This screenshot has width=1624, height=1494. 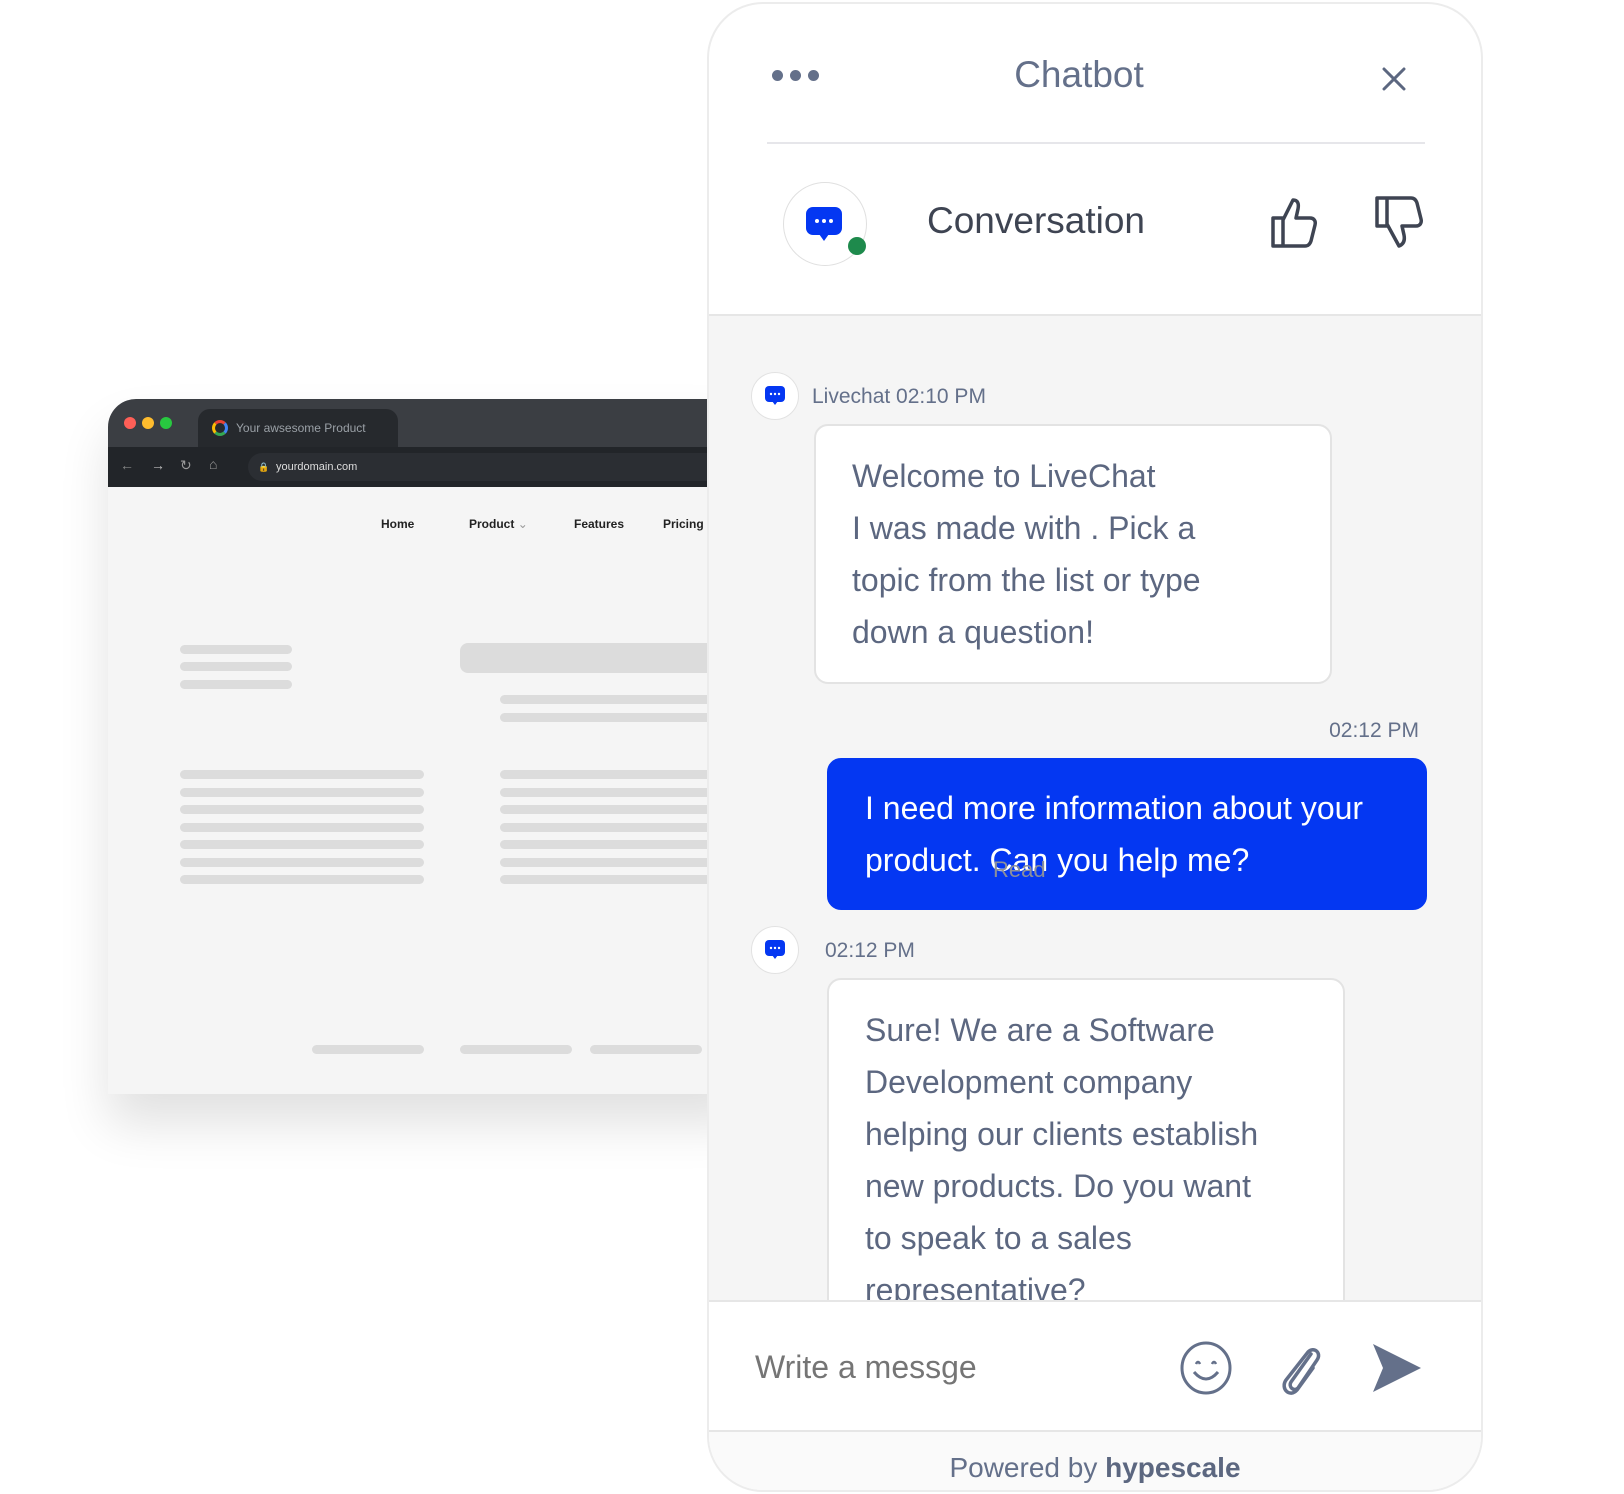 I want to click on google-logo-icon, so click(x=220, y=428).